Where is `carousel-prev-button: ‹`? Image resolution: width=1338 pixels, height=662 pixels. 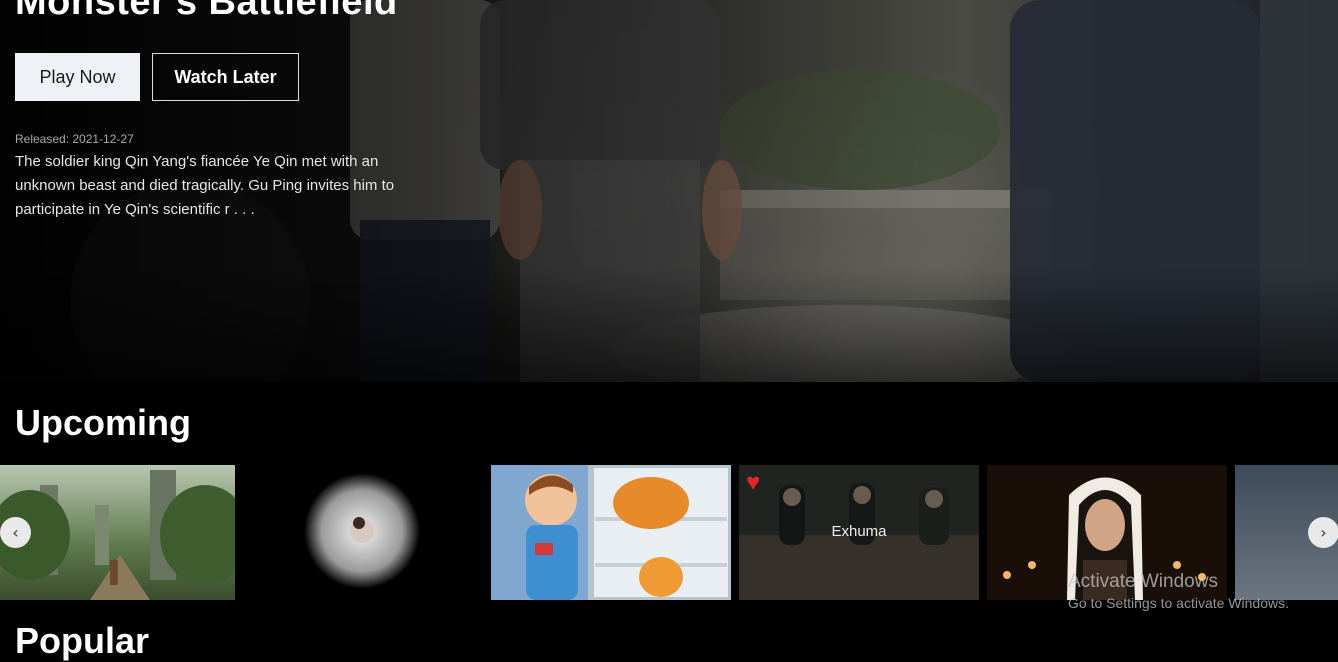
carousel-prev-button: ‹ is located at coordinates (15, 532).